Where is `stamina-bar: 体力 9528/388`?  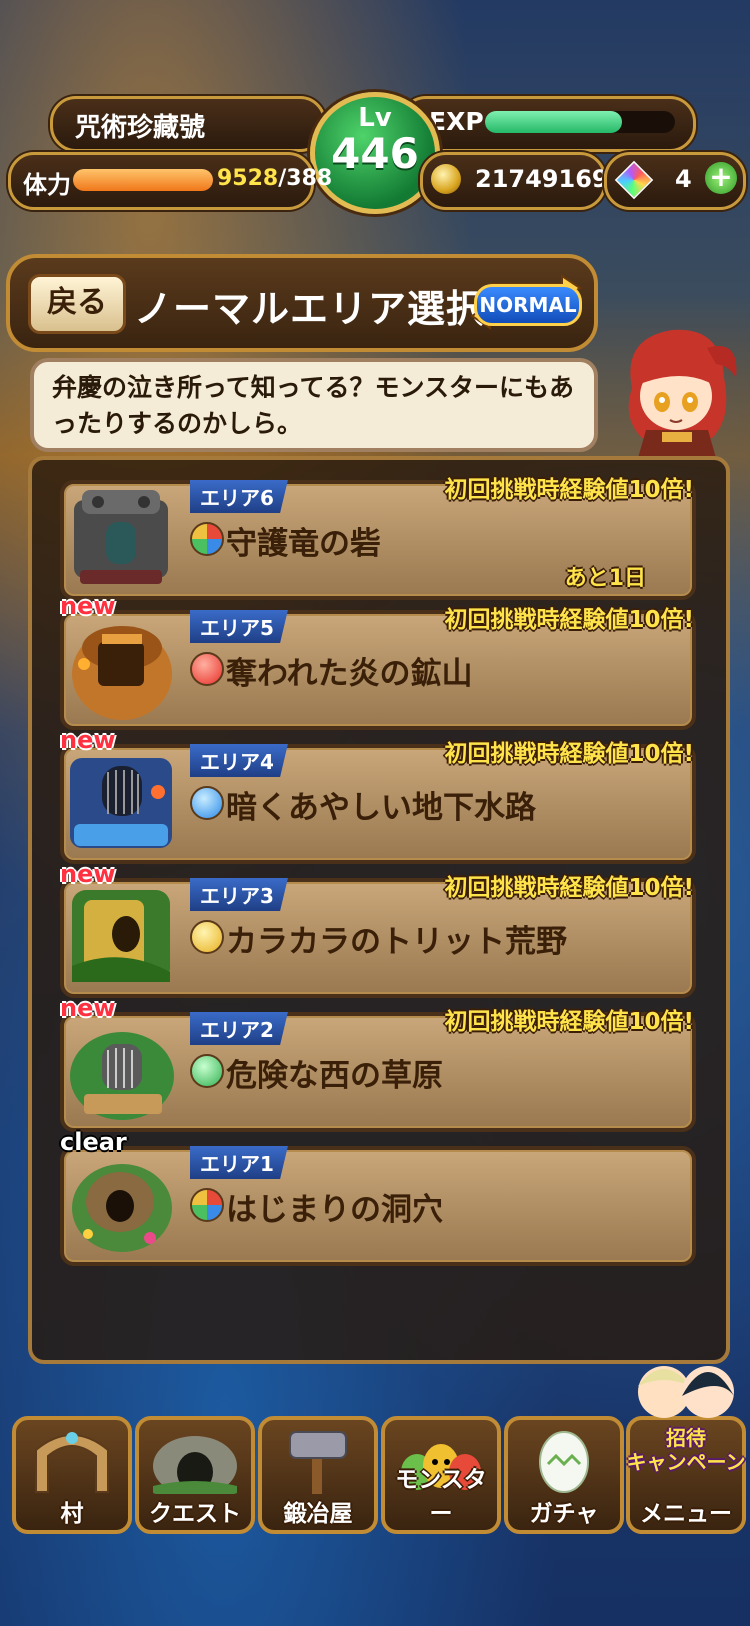 stamina-bar: 体力 9528/388 is located at coordinates (170, 181).